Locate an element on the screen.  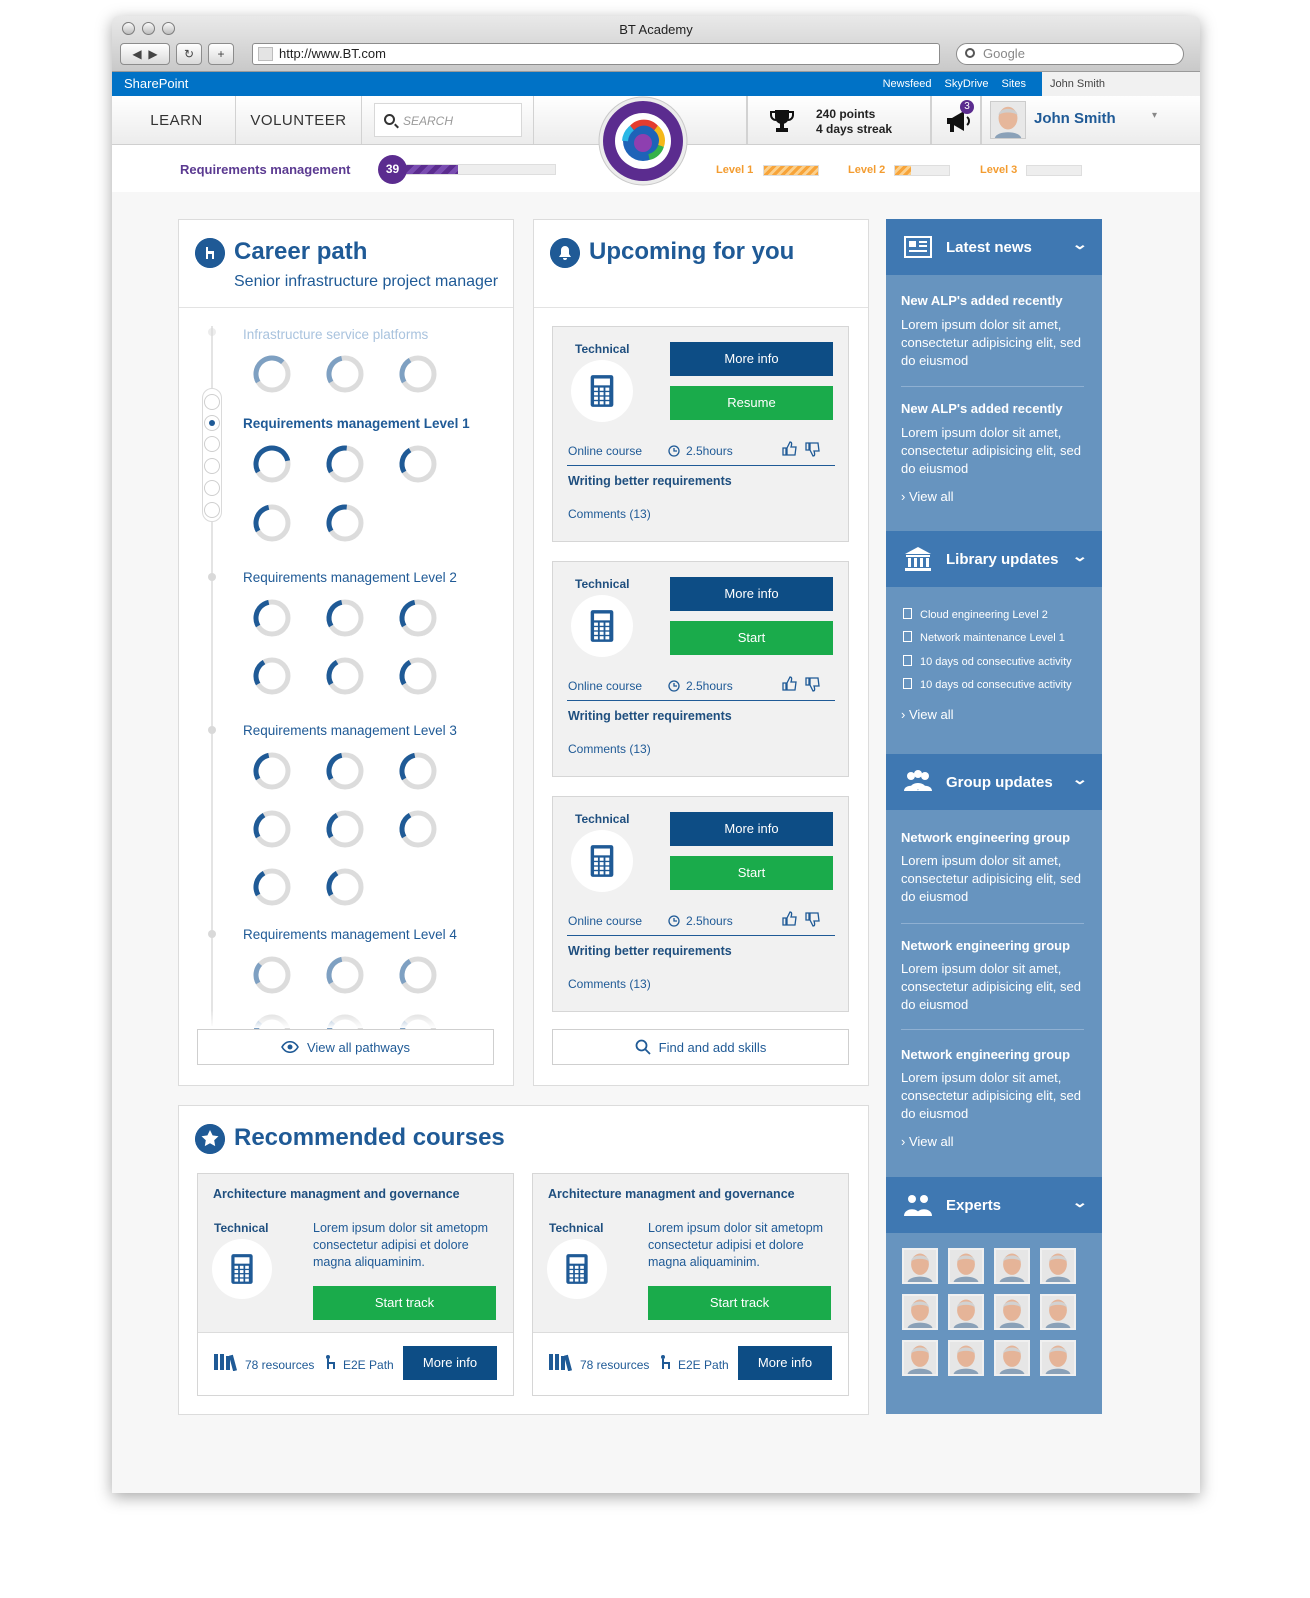
pathway-level-title: Requirements management Level 3 is located at coordinates (350, 730).